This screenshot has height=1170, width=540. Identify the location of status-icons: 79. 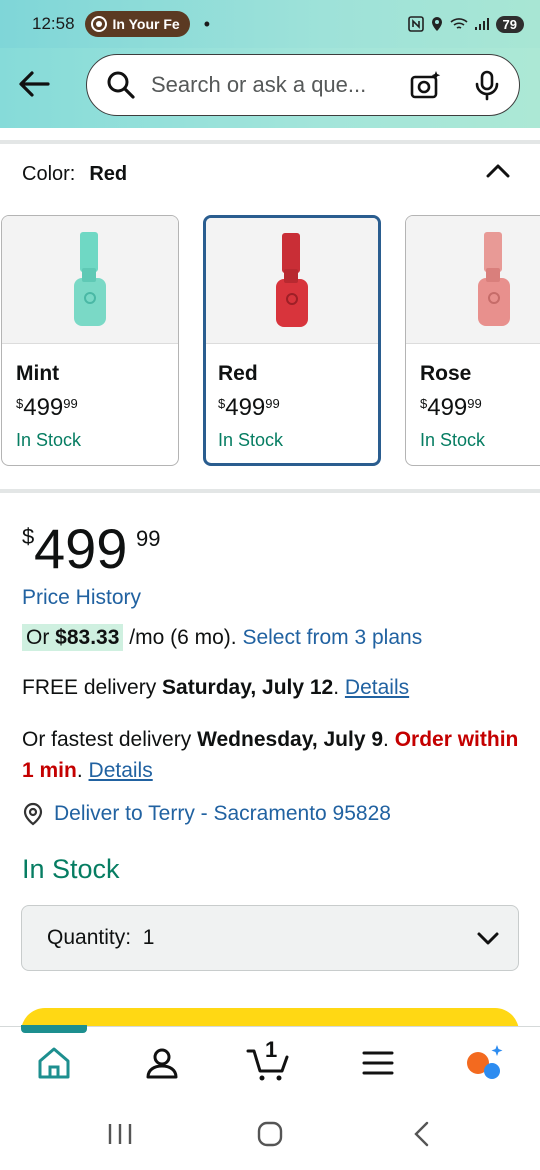
(465, 24).